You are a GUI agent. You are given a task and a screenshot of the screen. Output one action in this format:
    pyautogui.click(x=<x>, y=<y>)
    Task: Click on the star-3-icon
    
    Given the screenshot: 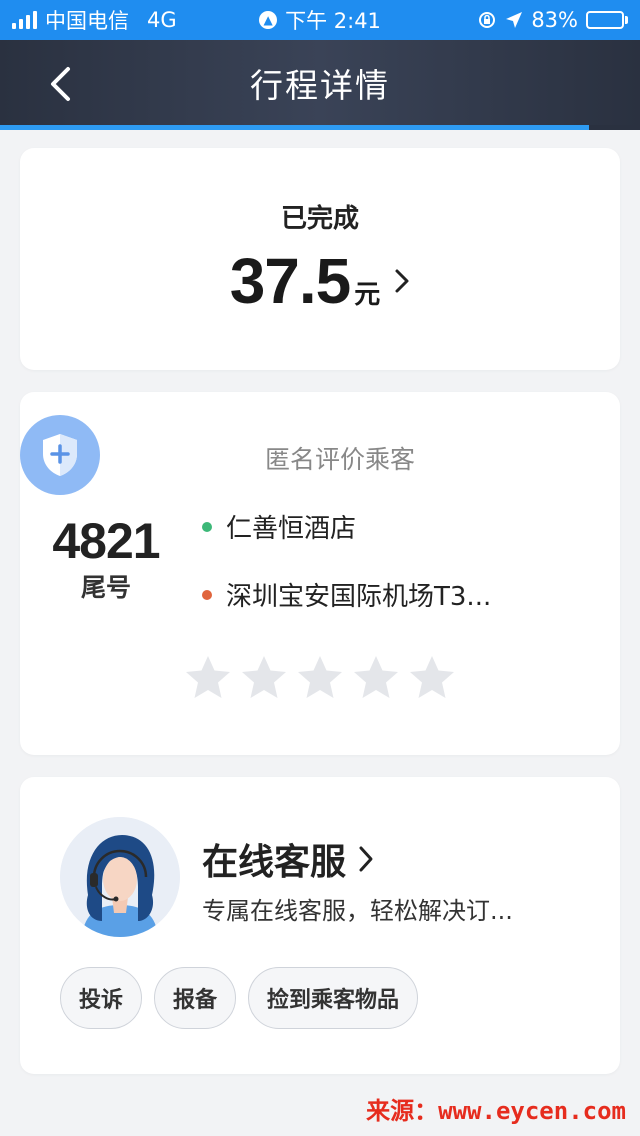 What is the action you would take?
    pyautogui.click(x=320, y=678)
    